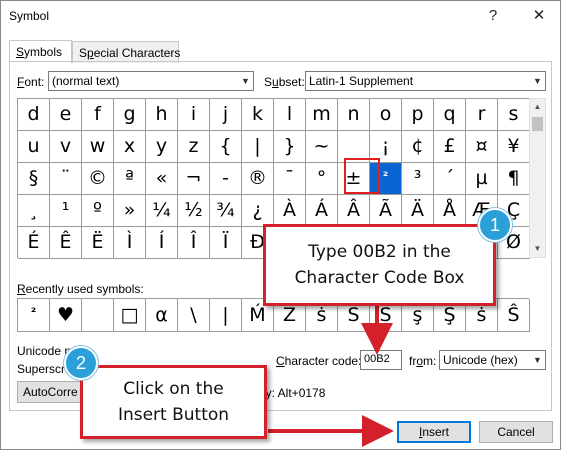 This screenshot has height=450, width=561. I want to click on recent-symbol-cell, so click(98, 315).